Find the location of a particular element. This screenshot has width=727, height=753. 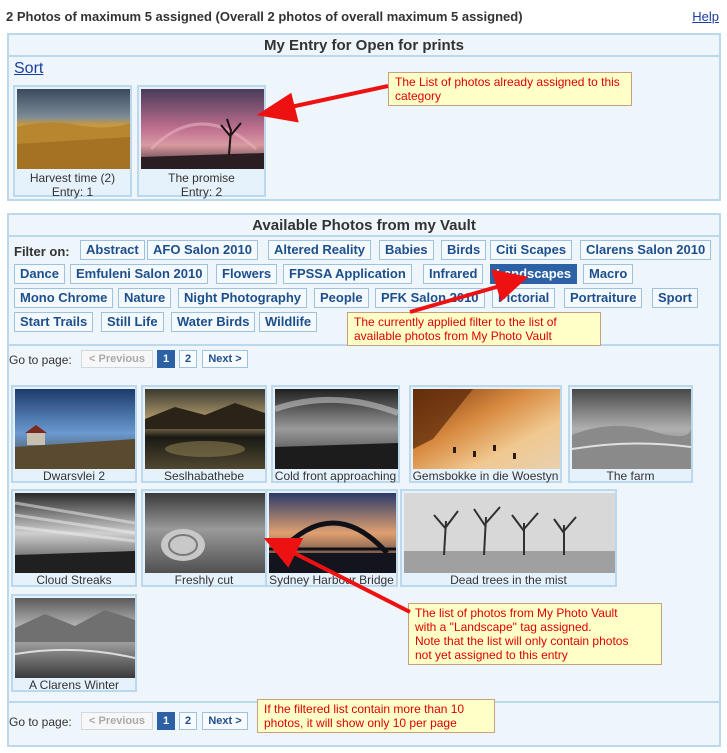

entry-panel-title: My Entry for Open for prints is located at coordinates (364, 46).